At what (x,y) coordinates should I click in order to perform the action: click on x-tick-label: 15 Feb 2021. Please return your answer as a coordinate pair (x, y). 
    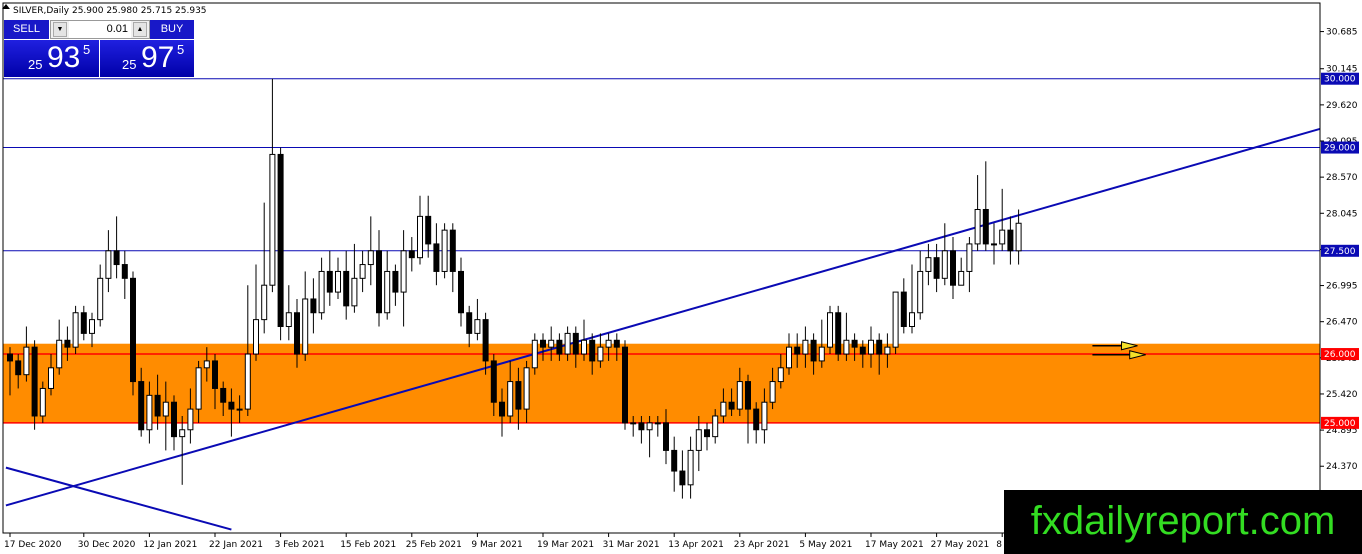
    Looking at the image, I should click on (368, 545).